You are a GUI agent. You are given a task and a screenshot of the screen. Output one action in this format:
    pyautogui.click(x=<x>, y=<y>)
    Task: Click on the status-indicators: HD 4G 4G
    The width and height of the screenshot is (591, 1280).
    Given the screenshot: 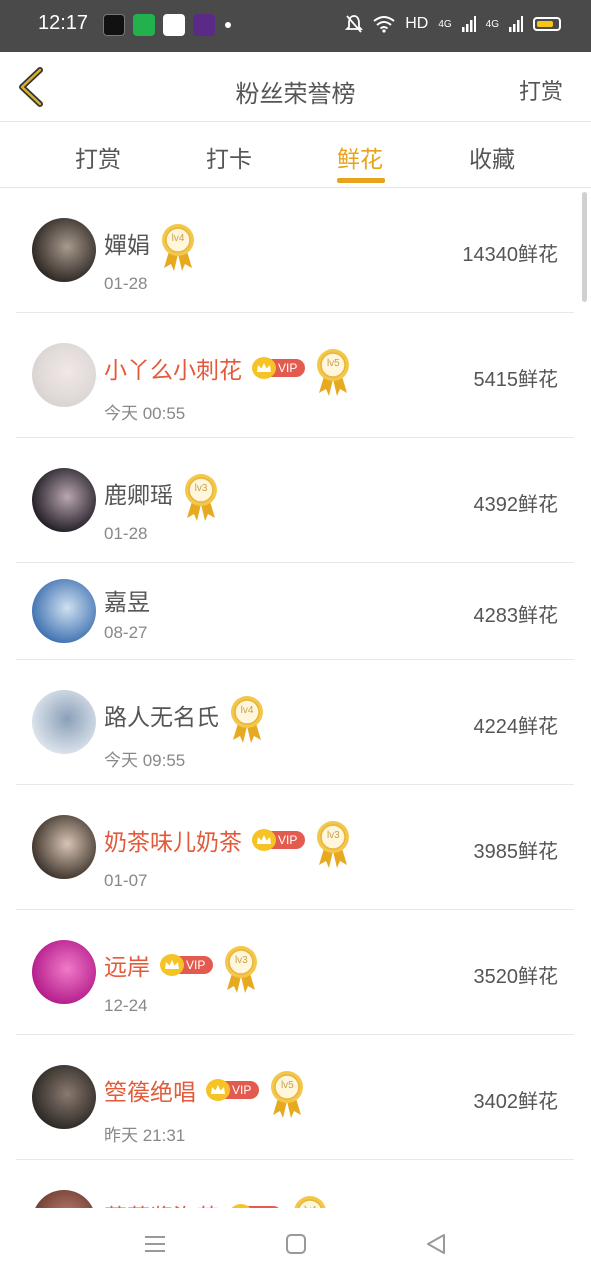 What is the action you would take?
    pyautogui.click(x=453, y=24)
    